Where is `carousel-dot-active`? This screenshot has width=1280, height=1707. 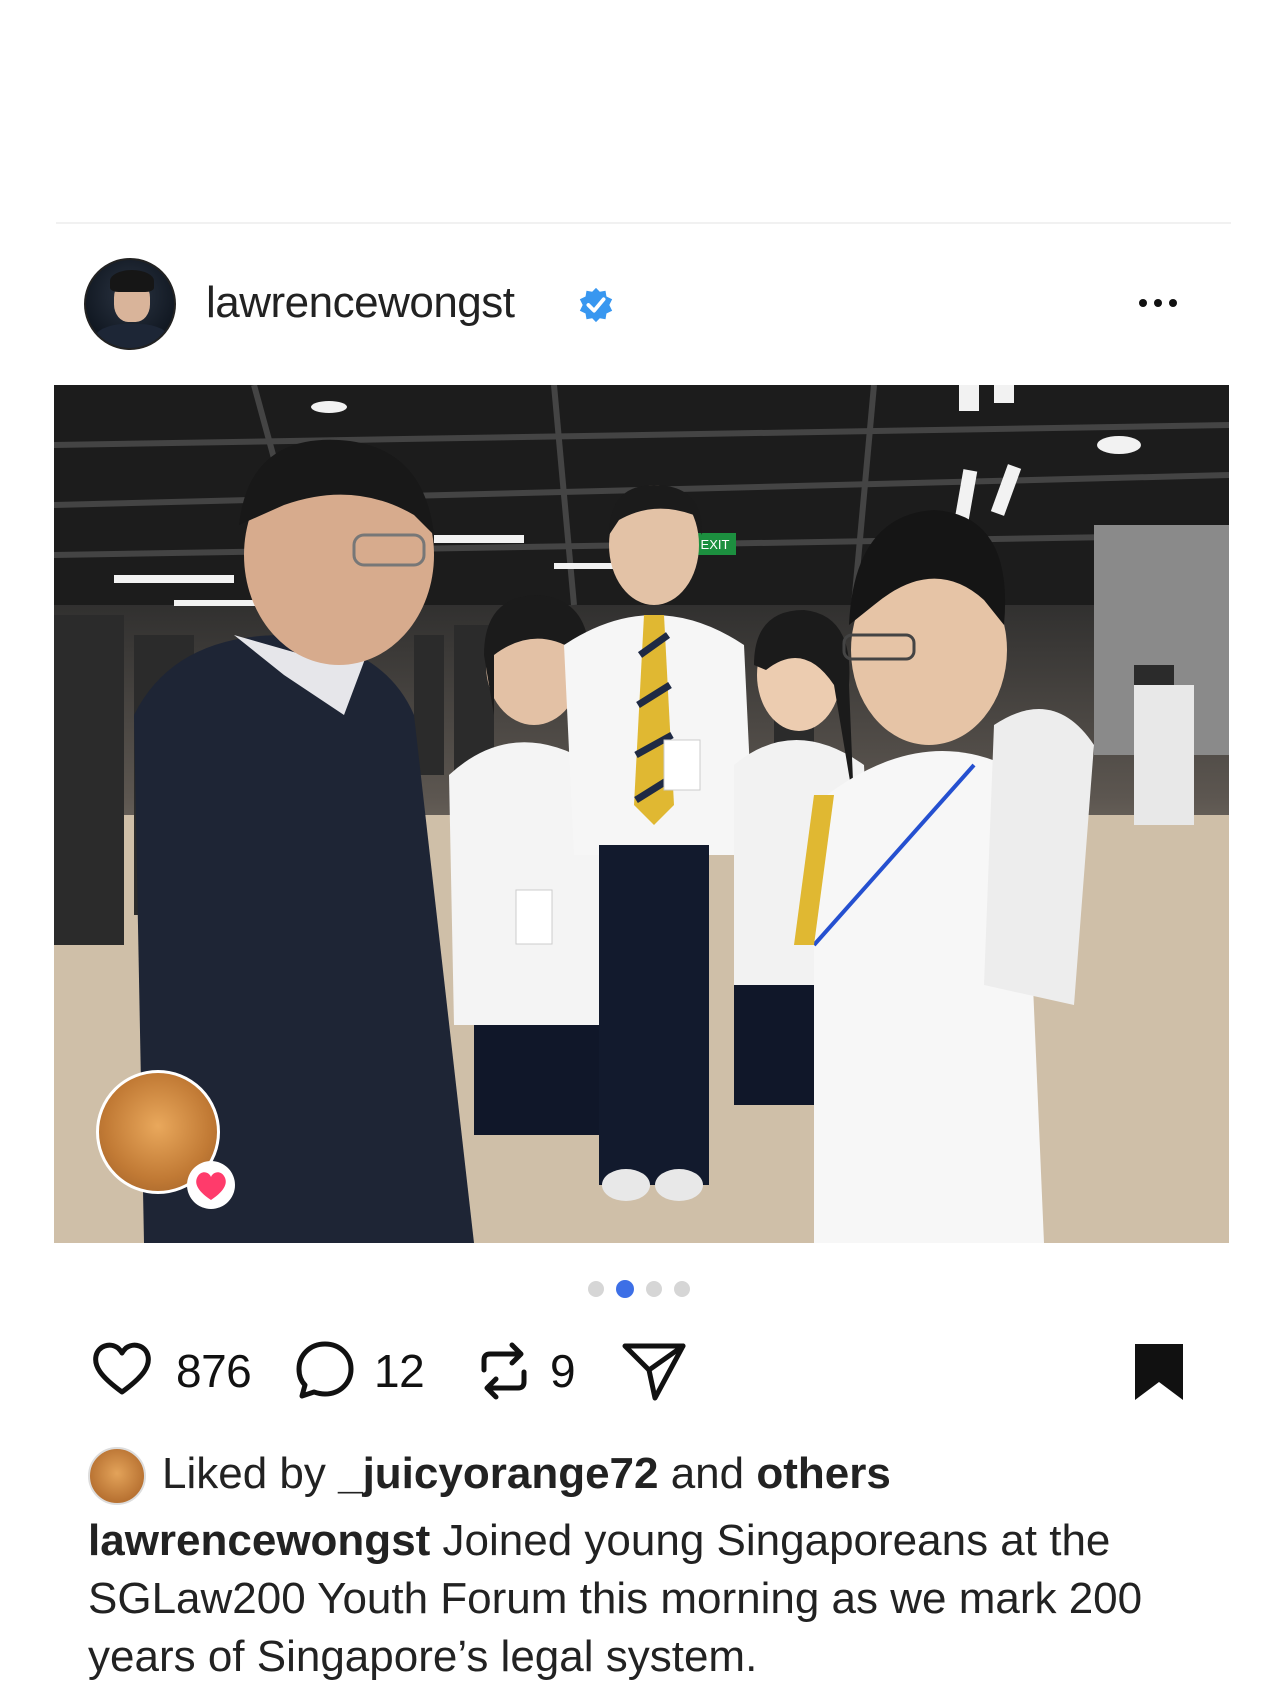
carousel-dot-active is located at coordinates (625, 1289).